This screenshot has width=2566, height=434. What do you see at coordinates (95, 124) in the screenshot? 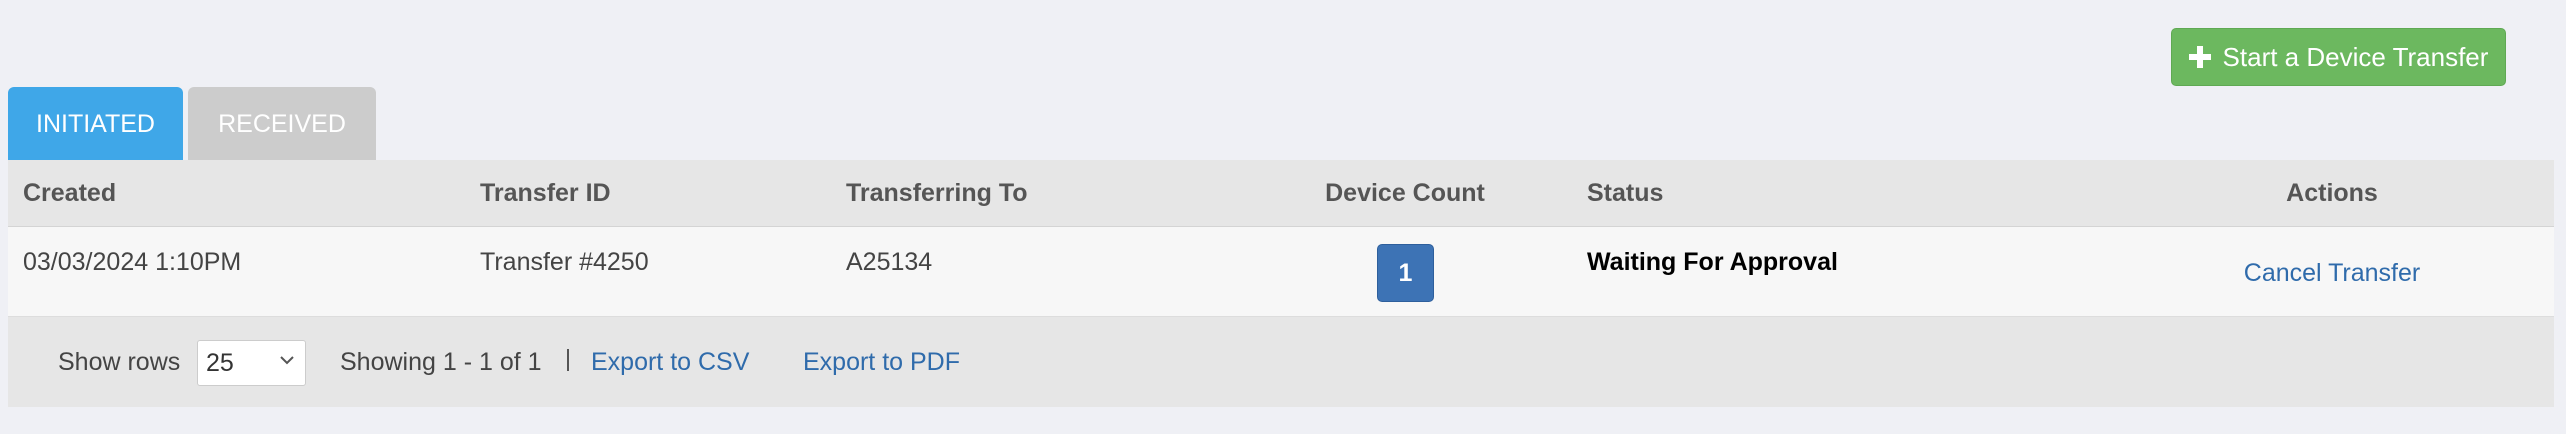
I see `tab-initiated: INITIATED` at bounding box center [95, 124].